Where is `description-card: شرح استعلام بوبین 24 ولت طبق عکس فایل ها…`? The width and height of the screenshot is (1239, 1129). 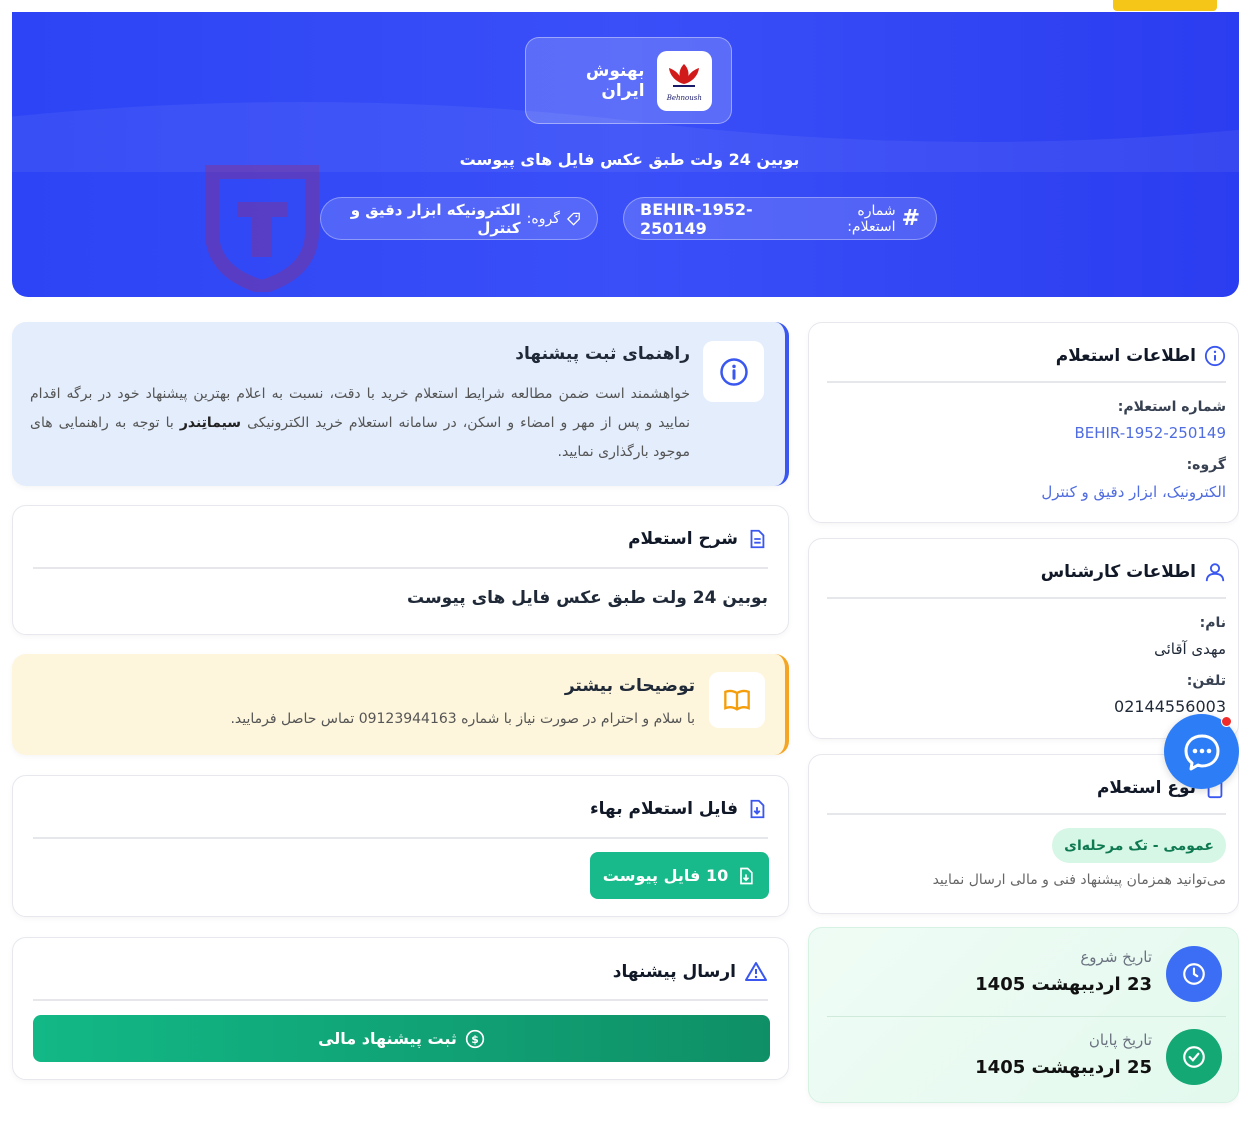
description-card: شرح استعلام بوبین 24 ولت طبق عکس فایل ها… is located at coordinates (400, 570).